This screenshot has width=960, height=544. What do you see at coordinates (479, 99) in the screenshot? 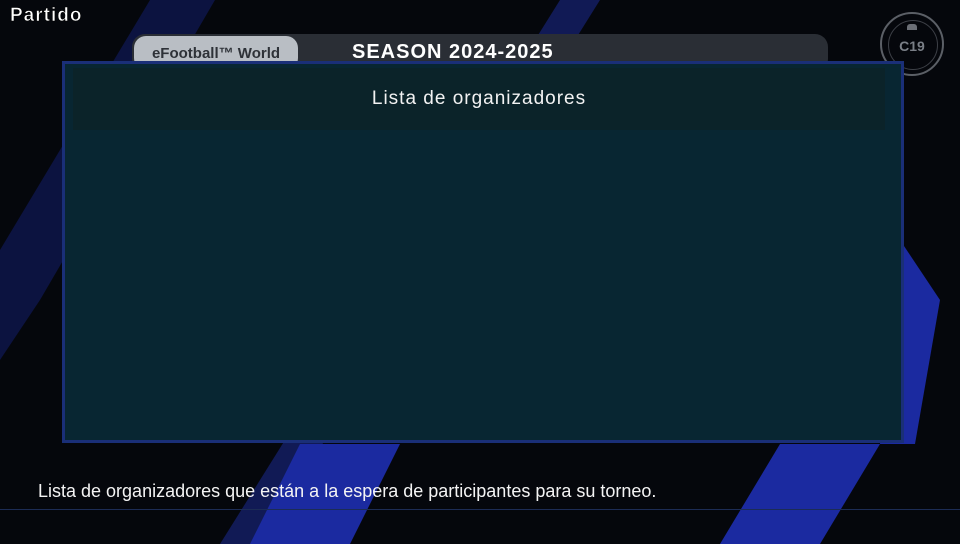
I see `panel-title: Lista de organizadores` at bounding box center [479, 99].